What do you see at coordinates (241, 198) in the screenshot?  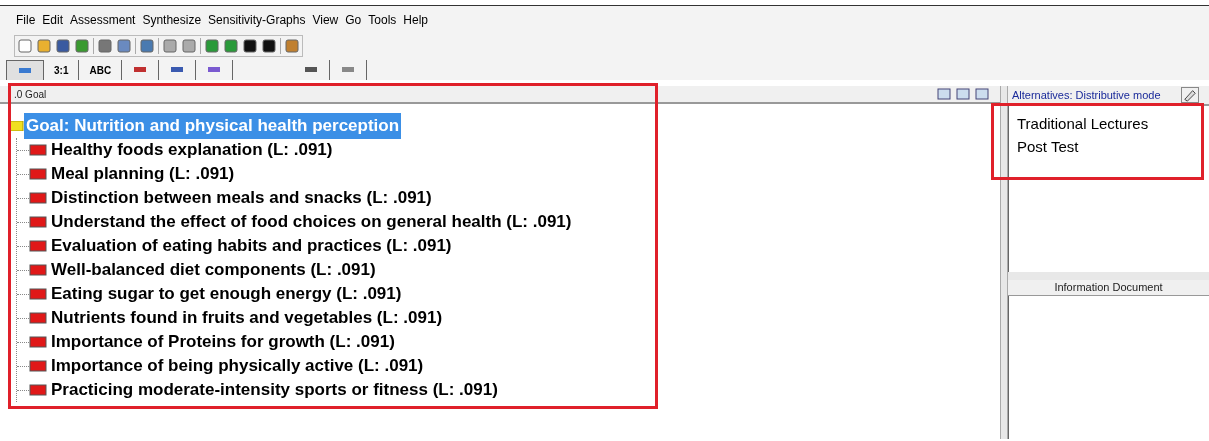 I see `tree-node: Distinction between meals and snacks (L: .091)` at bounding box center [241, 198].